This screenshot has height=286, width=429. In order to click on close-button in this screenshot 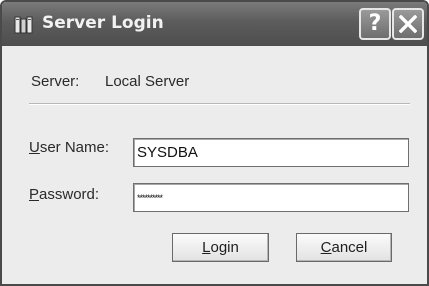, I will do `click(408, 24)`.